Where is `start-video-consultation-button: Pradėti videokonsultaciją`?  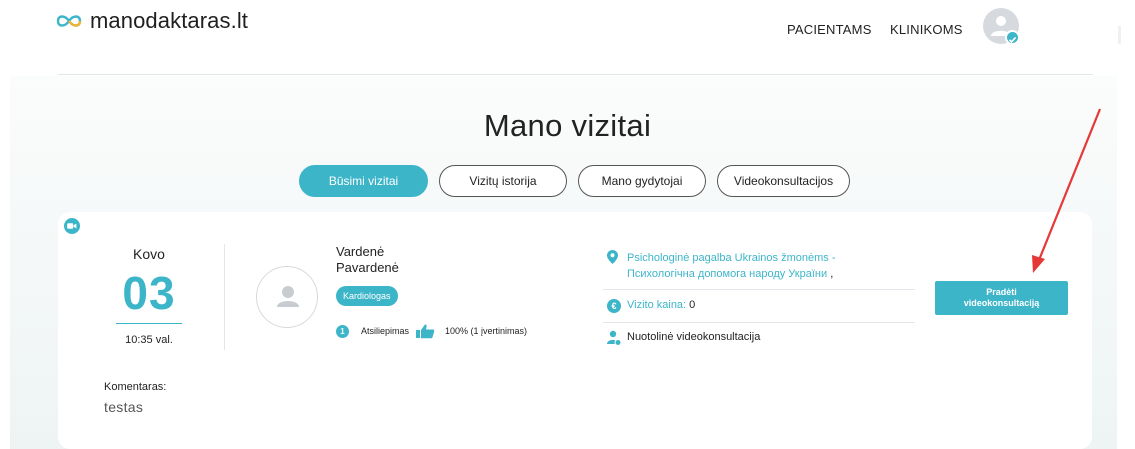
start-video-consultation-button: Pradėti videokonsultaciją is located at coordinates (1001, 298).